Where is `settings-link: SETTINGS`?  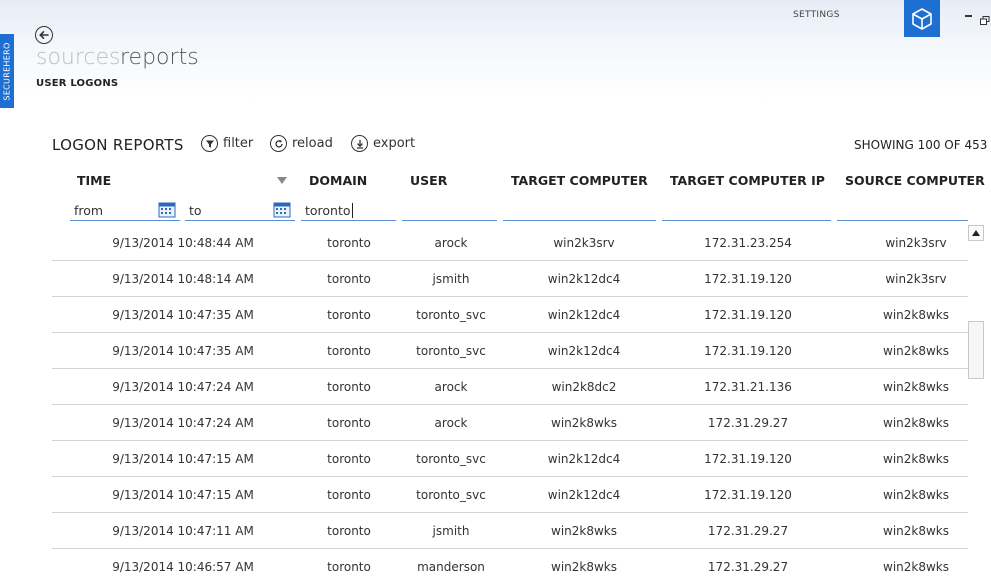 settings-link: SETTINGS is located at coordinates (816, 15).